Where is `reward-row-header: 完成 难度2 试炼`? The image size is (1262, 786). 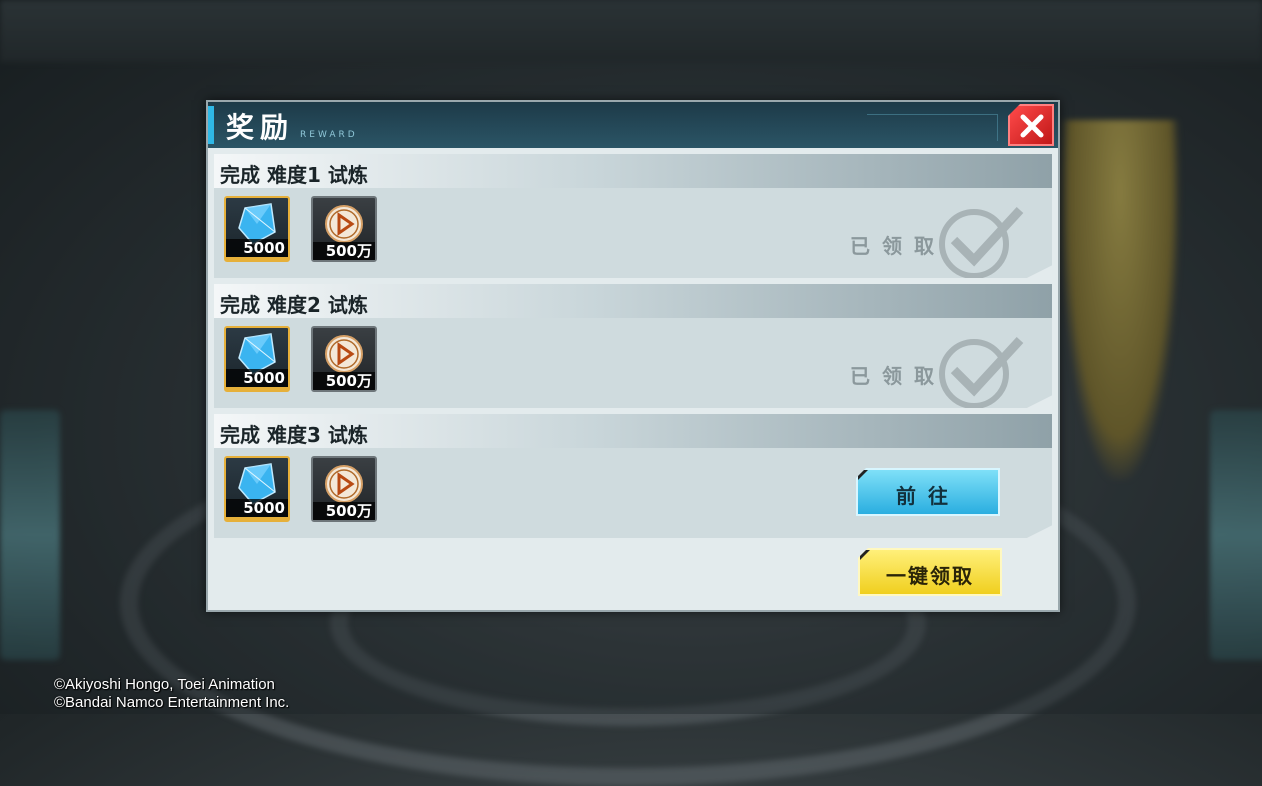 reward-row-header: 完成 难度2 试炼 is located at coordinates (633, 301).